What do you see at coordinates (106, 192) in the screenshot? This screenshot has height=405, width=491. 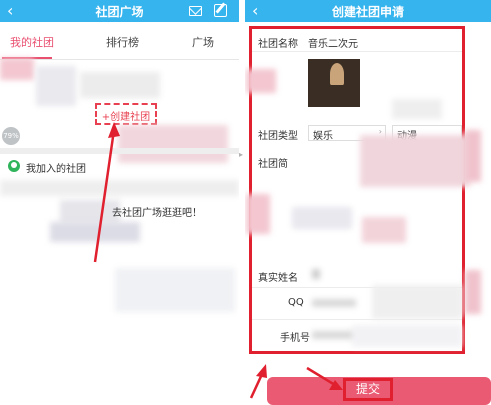 I see `annotation-arrow-icon` at bounding box center [106, 192].